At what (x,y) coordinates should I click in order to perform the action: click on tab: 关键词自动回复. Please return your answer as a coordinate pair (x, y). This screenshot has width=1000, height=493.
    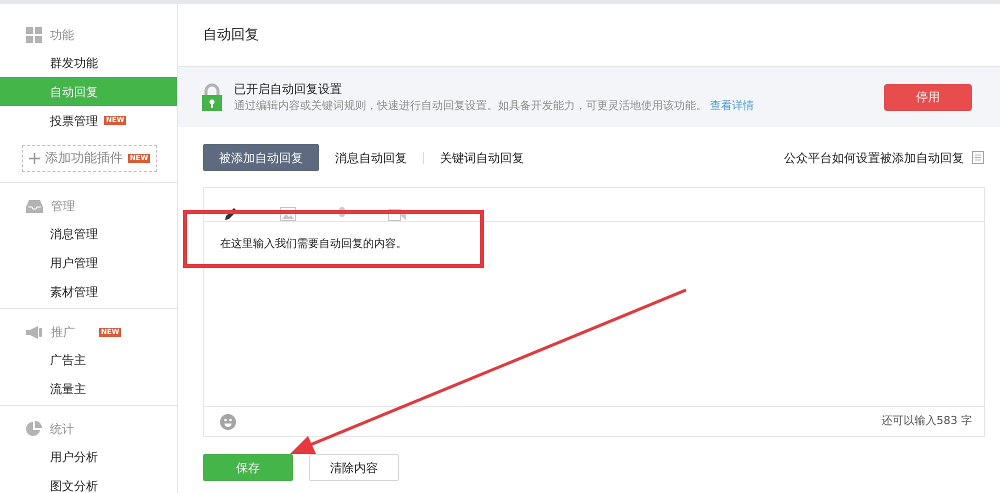
    Looking at the image, I should click on (482, 157).